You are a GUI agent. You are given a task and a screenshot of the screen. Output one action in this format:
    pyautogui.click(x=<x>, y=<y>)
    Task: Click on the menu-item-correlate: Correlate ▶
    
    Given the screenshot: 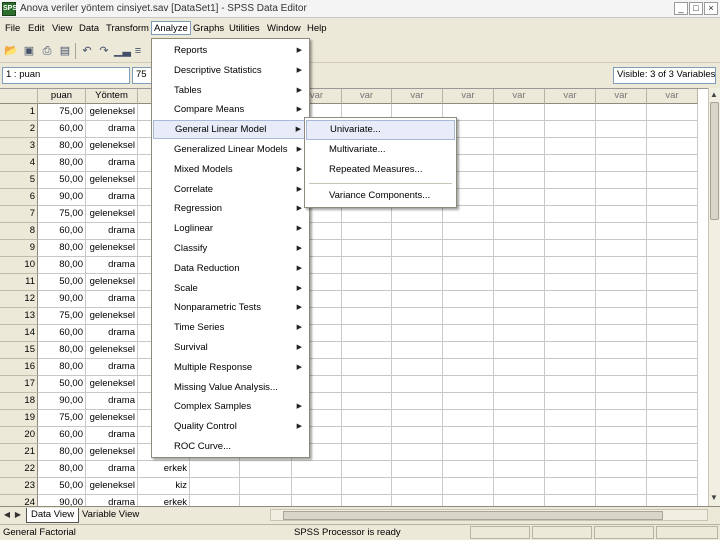 What is the action you would take?
    pyautogui.click(x=230, y=189)
    